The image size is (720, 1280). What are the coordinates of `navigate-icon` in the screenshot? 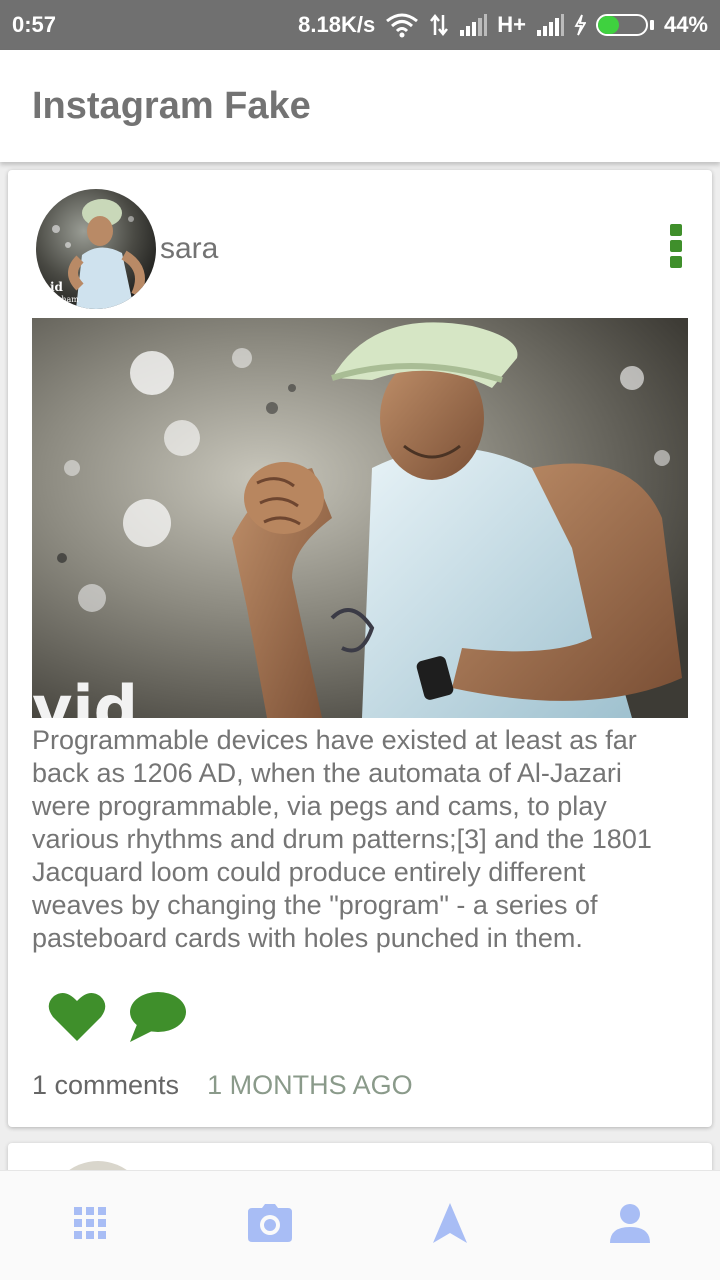 It's located at (450, 1225).